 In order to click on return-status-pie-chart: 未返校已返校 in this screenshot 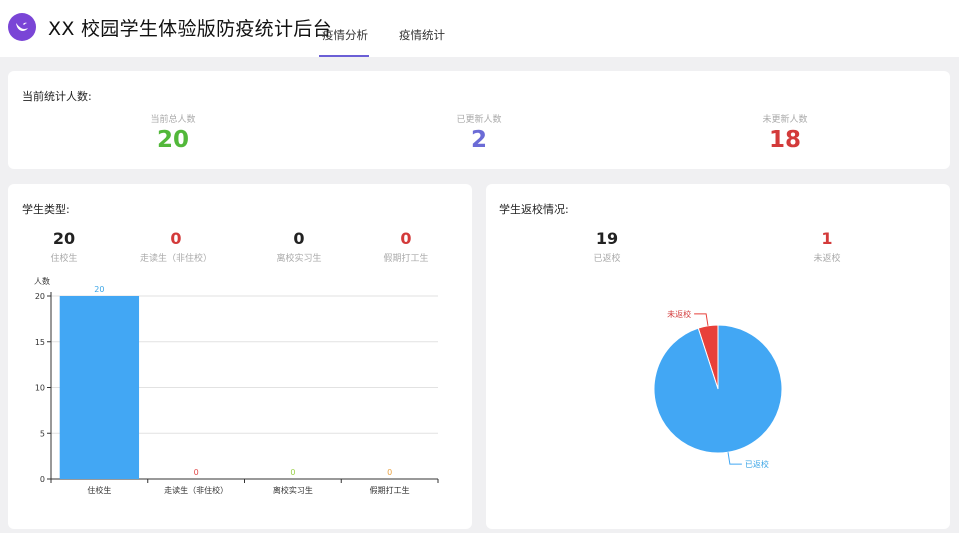, I will do `click(718, 389)`.